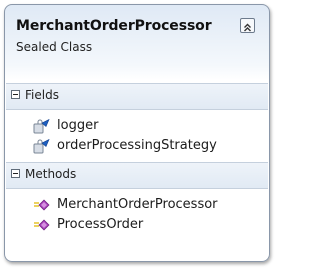 Image resolution: width=320 pixels, height=270 pixels. I want to click on double-chevron-up-icon, so click(247, 27).